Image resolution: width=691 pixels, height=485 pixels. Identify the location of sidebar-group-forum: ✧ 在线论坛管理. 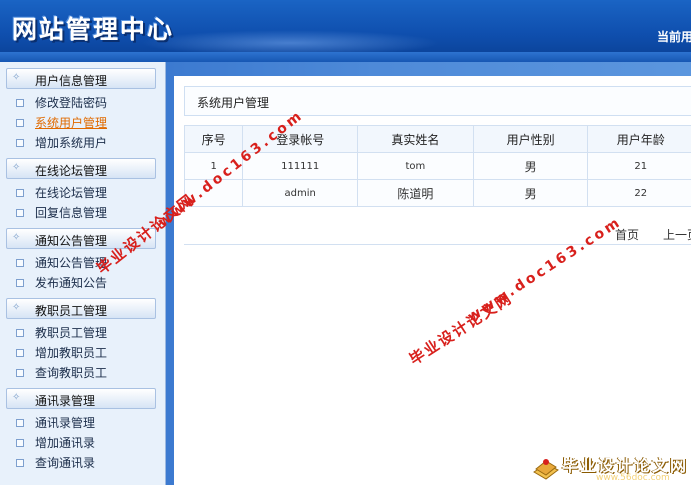
(81, 168).